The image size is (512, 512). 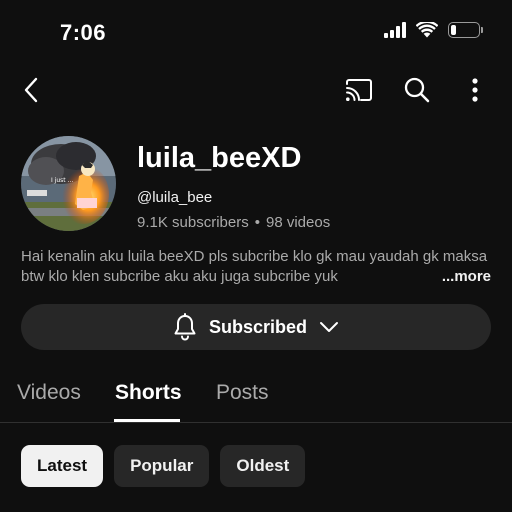 I want to click on chip-popular: Popular, so click(x=162, y=466).